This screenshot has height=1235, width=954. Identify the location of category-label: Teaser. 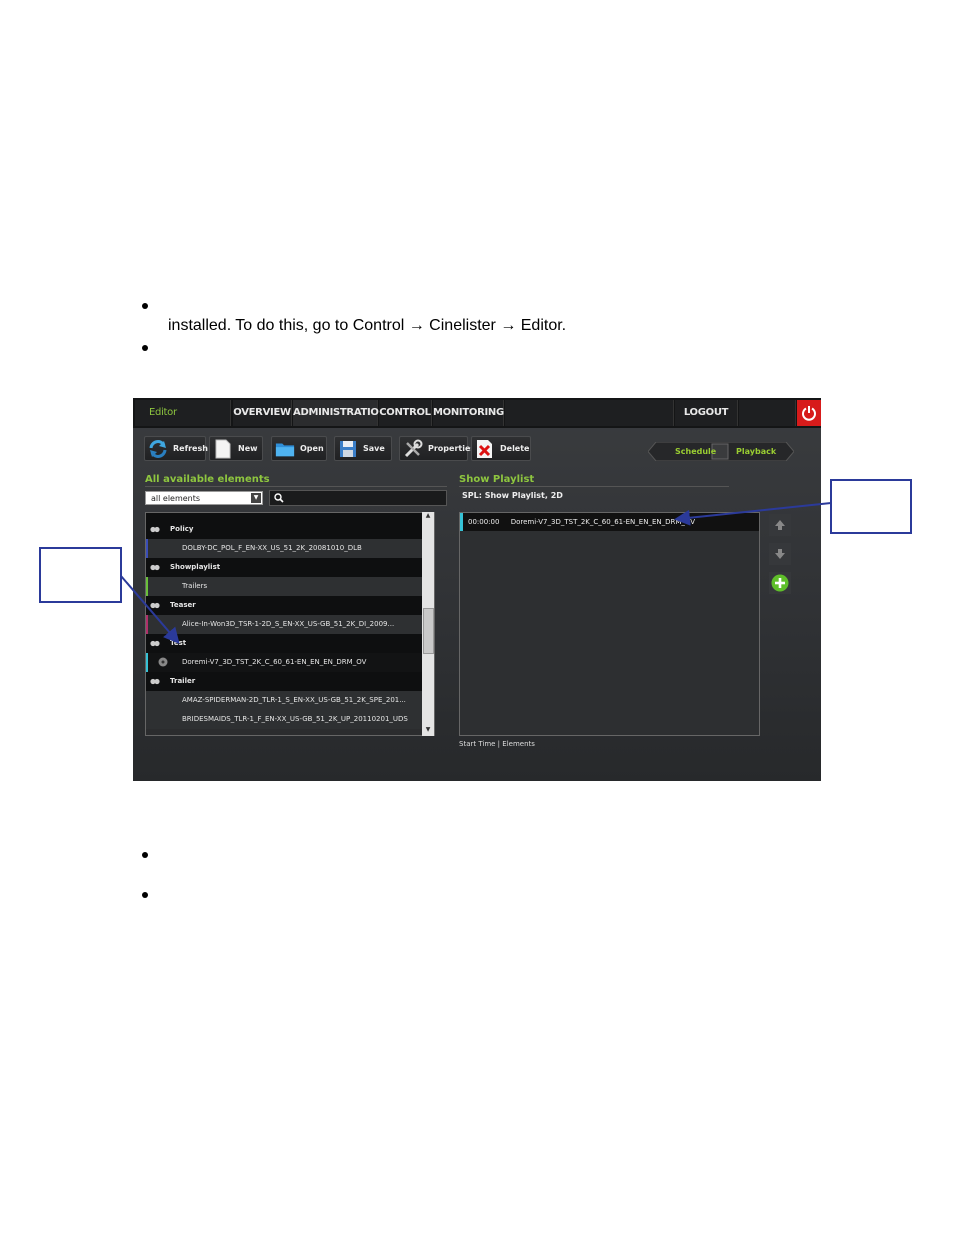
(183, 605).